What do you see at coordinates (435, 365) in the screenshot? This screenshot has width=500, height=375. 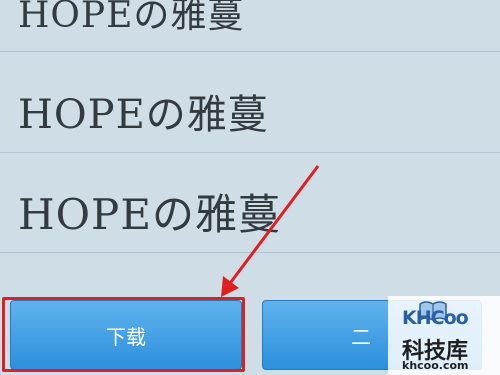 I see `watermark-url: khcoo.com` at bounding box center [435, 365].